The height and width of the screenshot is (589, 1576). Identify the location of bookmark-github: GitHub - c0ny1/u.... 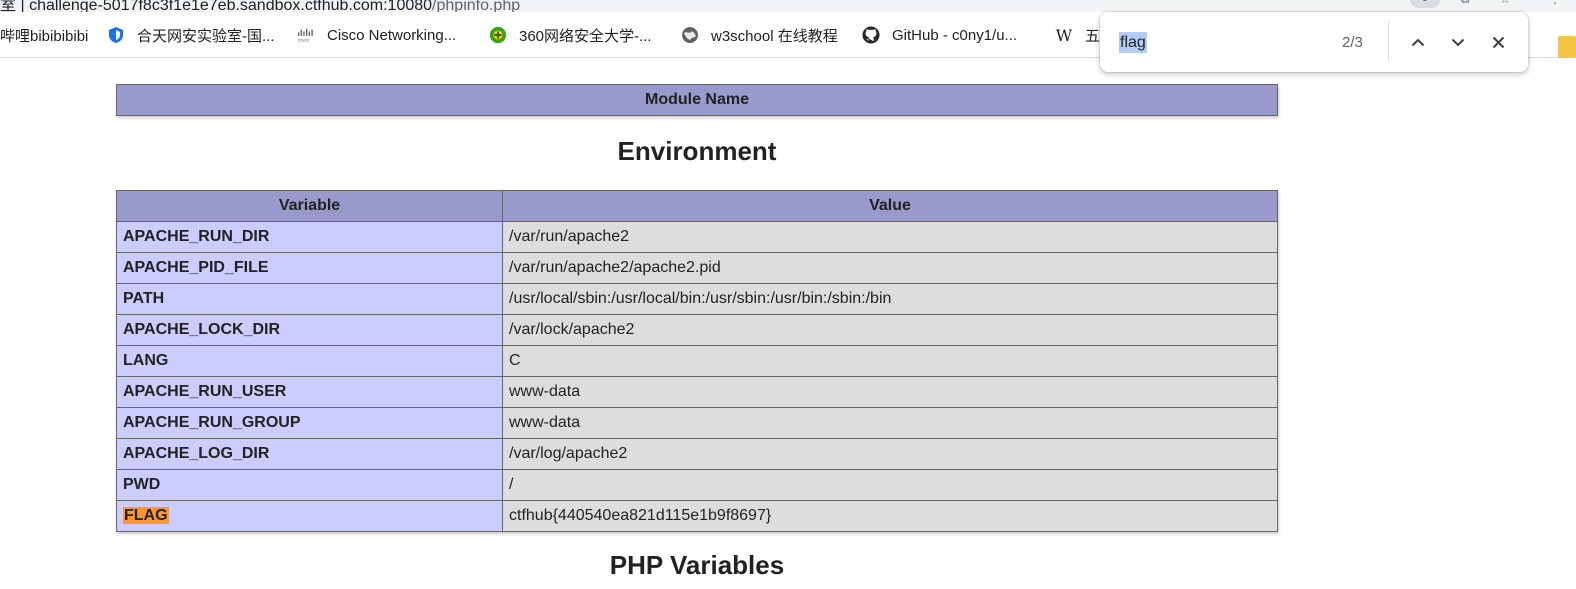
(939, 35).